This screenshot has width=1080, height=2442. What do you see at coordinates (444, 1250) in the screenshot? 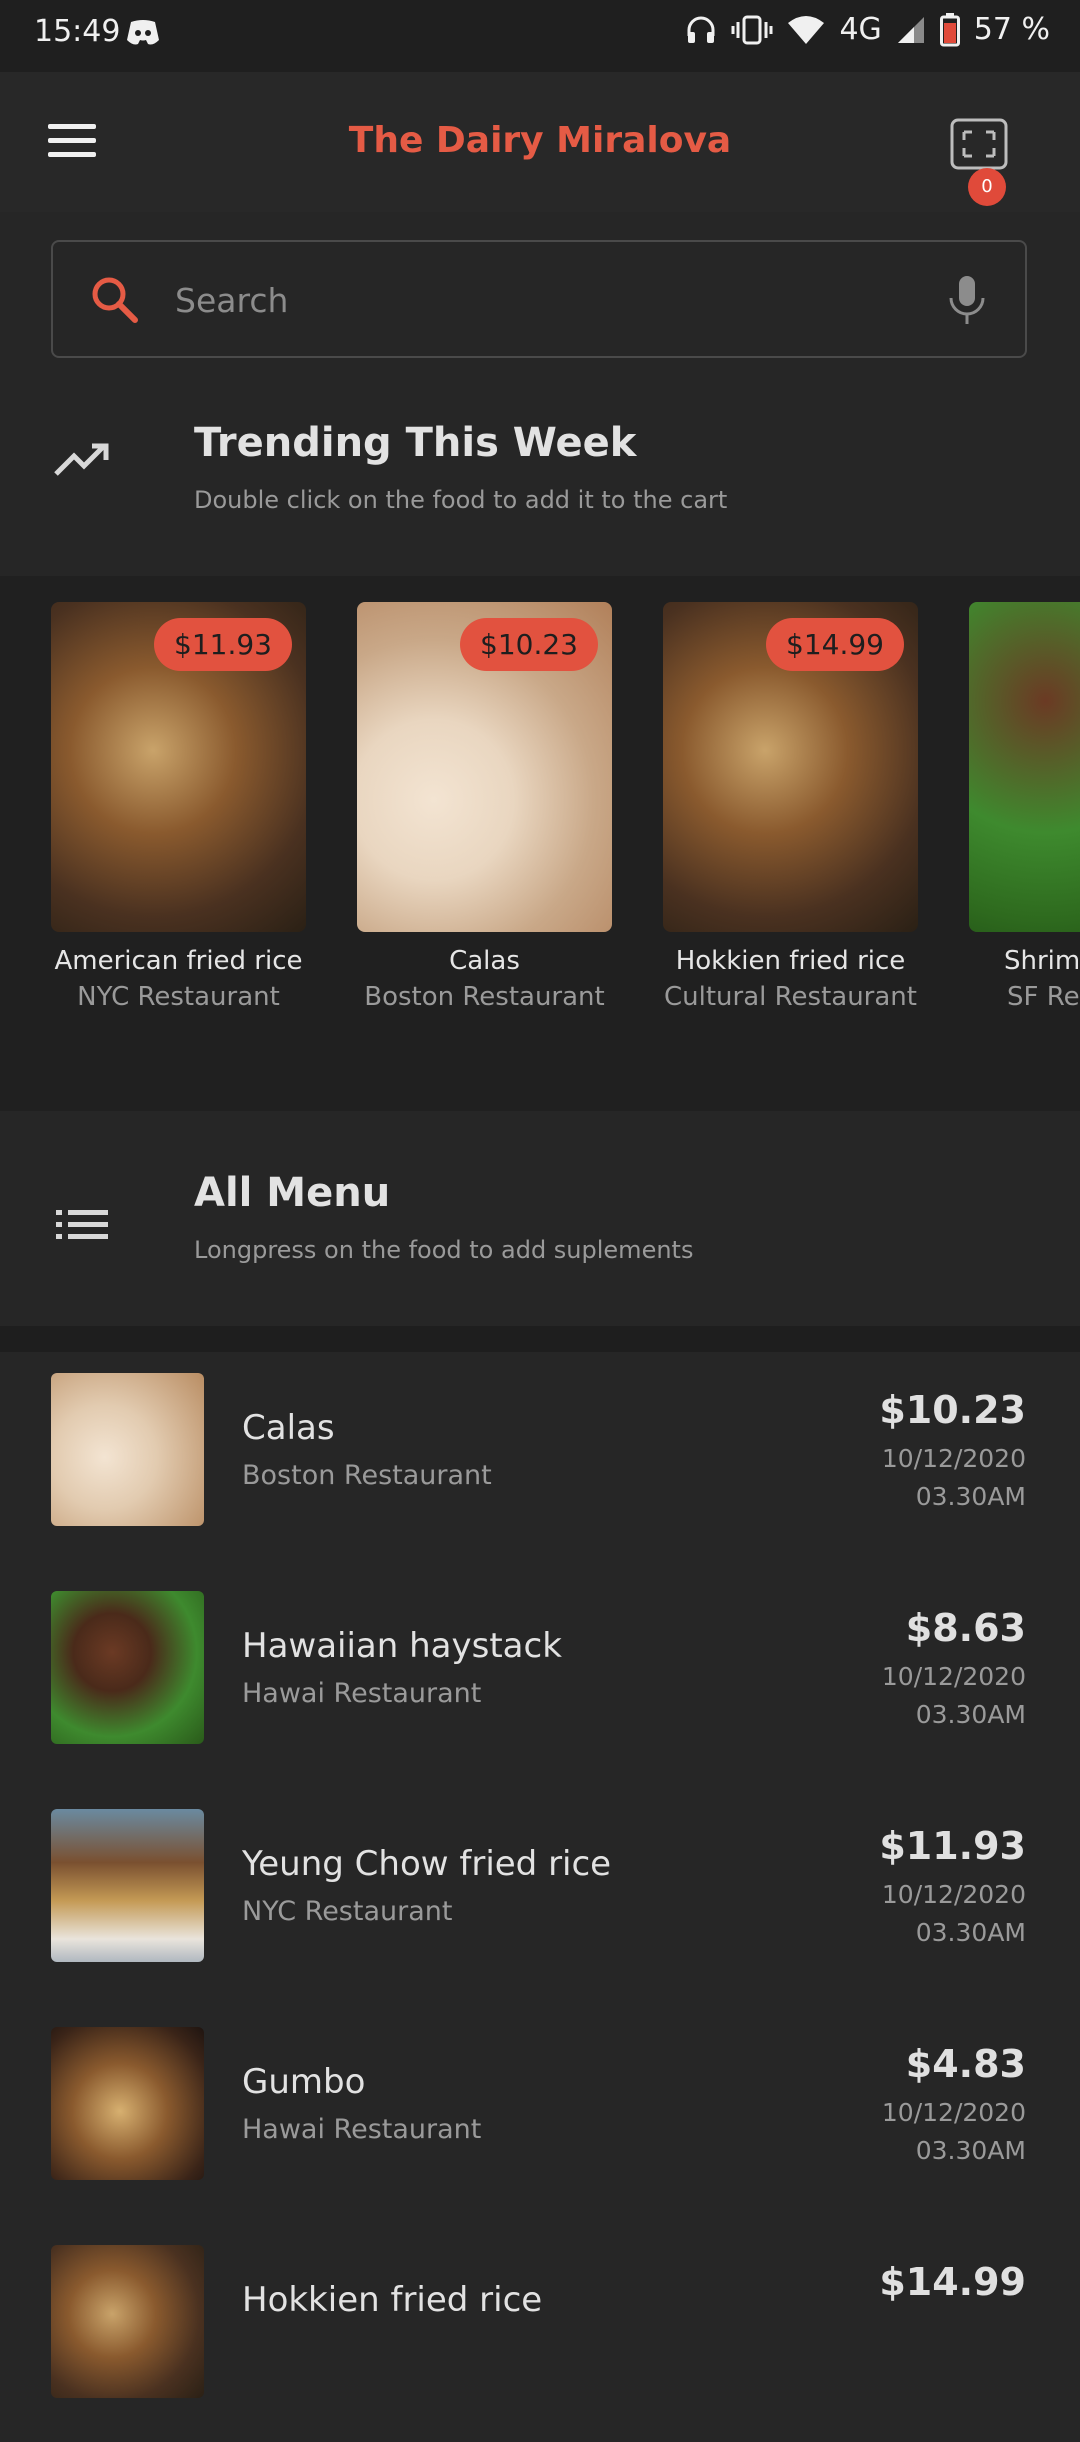
I see `all-menu-subtitle: Longpress on the food to add suplements` at bounding box center [444, 1250].